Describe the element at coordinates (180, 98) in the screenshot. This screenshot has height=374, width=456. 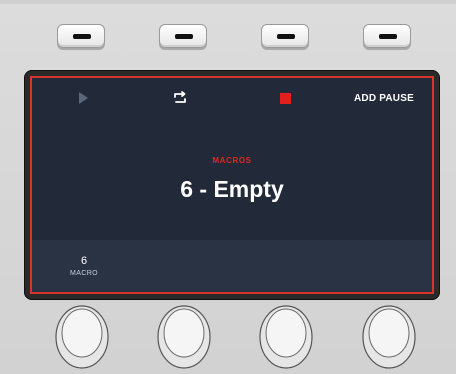
I see `loop-icon` at that location.